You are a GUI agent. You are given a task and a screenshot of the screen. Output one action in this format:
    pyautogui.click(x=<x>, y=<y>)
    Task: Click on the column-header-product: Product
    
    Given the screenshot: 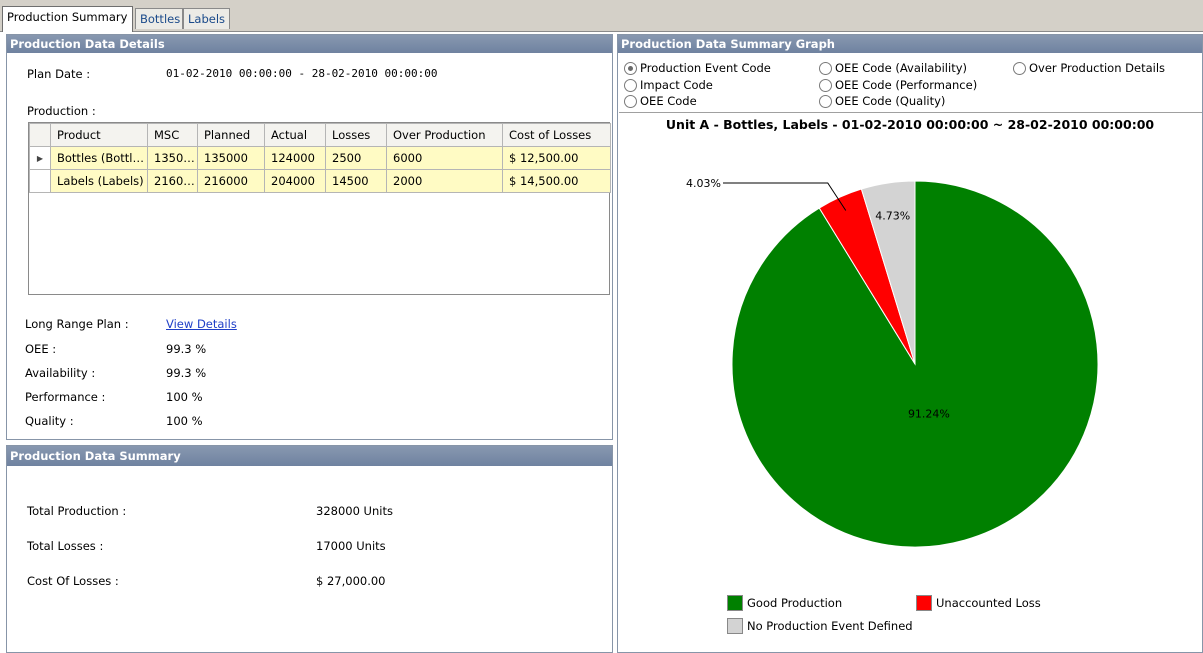 What is the action you would take?
    pyautogui.click(x=99, y=135)
    